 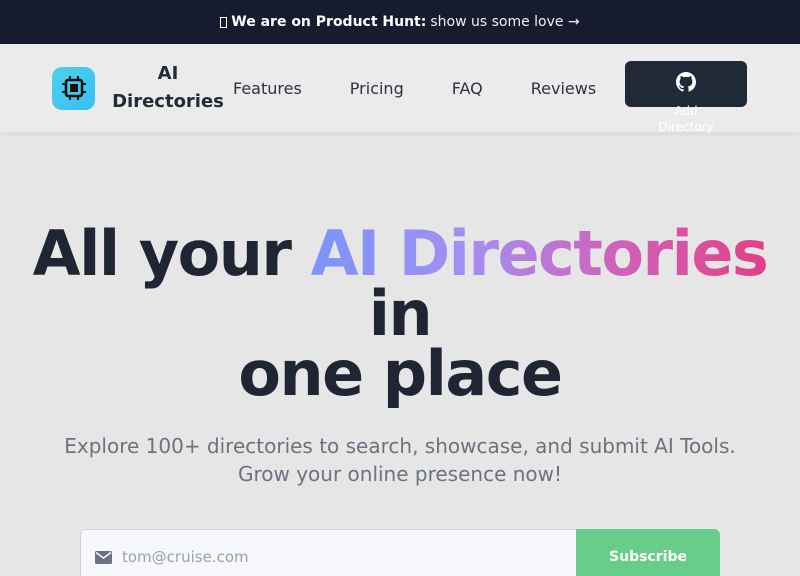 I want to click on nav-link-features: Features, so click(x=267, y=88).